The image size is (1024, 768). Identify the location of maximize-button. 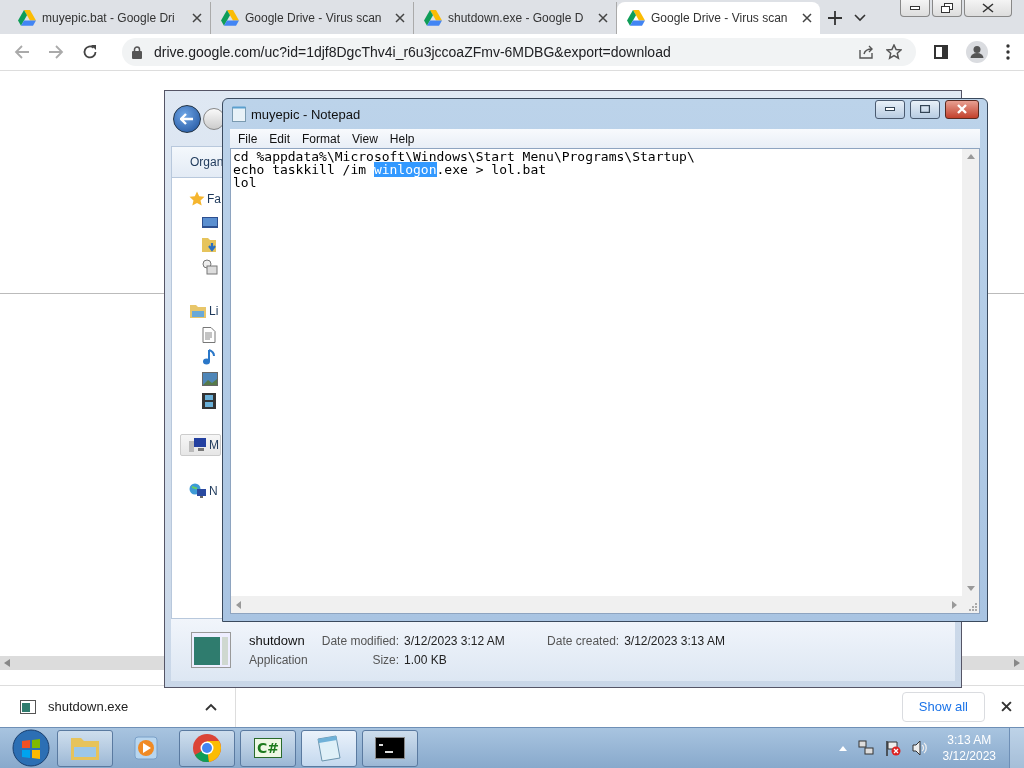
(925, 109).